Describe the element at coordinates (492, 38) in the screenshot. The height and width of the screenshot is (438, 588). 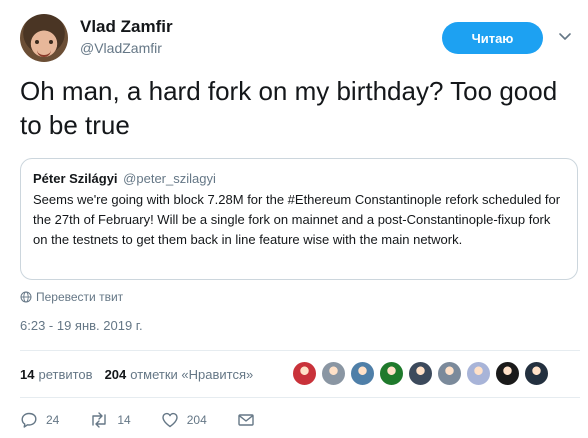
I see `following-button: Читаю` at that location.